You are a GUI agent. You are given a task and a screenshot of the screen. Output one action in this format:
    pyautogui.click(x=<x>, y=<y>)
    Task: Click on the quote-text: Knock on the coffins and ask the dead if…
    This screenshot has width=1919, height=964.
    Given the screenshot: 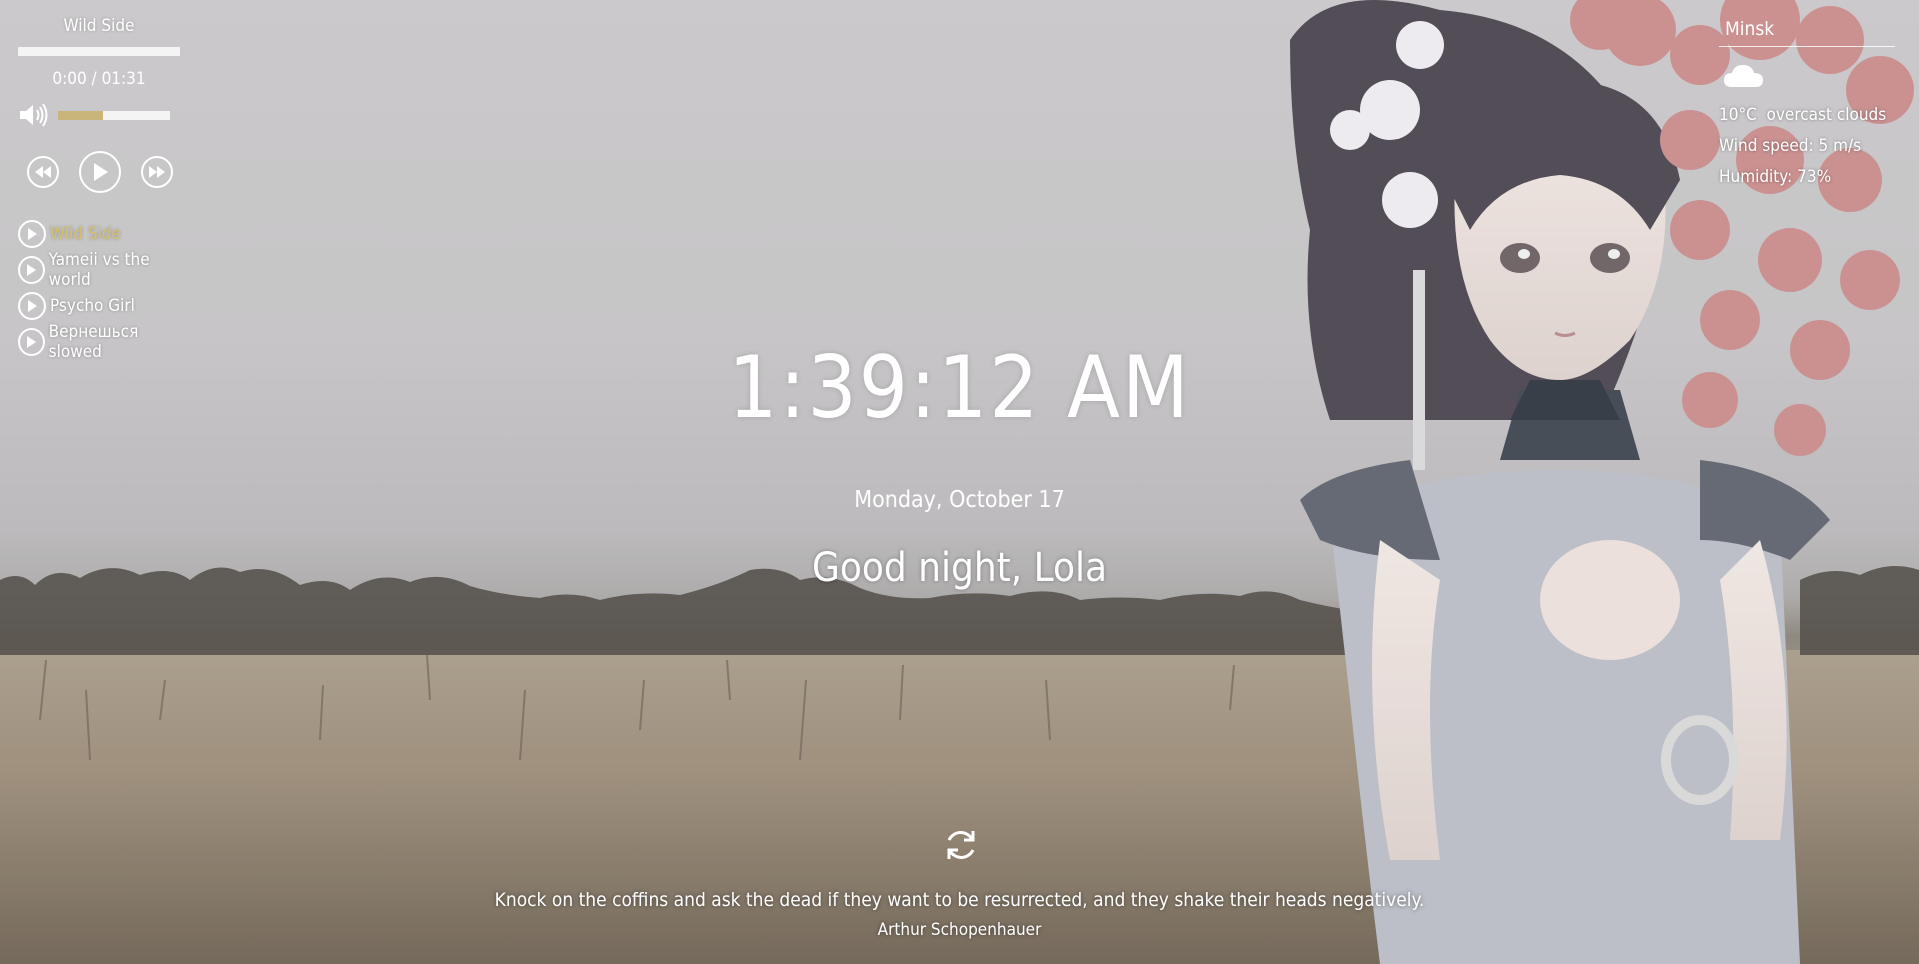 What is the action you would take?
    pyautogui.click(x=959, y=900)
    